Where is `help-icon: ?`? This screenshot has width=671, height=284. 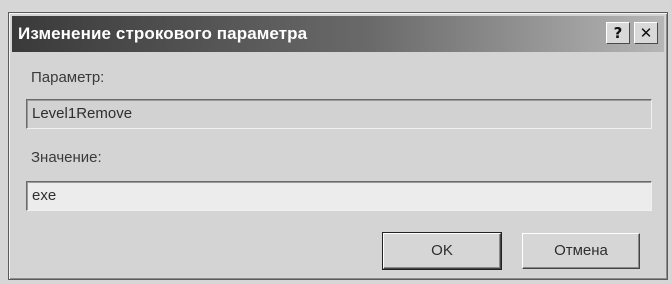
help-icon: ? is located at coordinates (618, 33).